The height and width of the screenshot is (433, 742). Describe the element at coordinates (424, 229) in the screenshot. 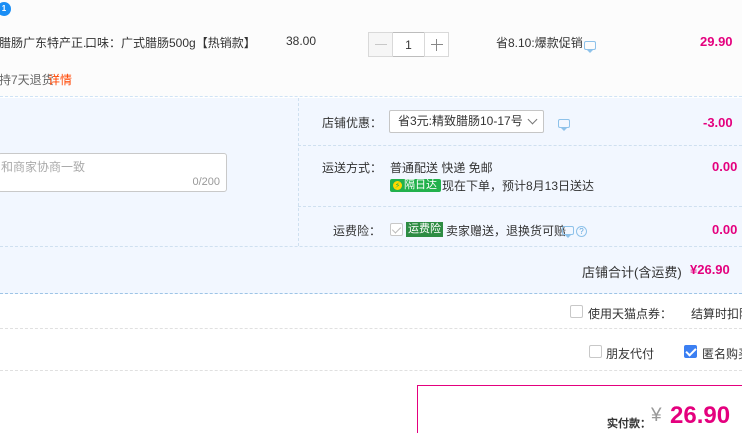

I see `insurance-tag: 运费险` at that location.